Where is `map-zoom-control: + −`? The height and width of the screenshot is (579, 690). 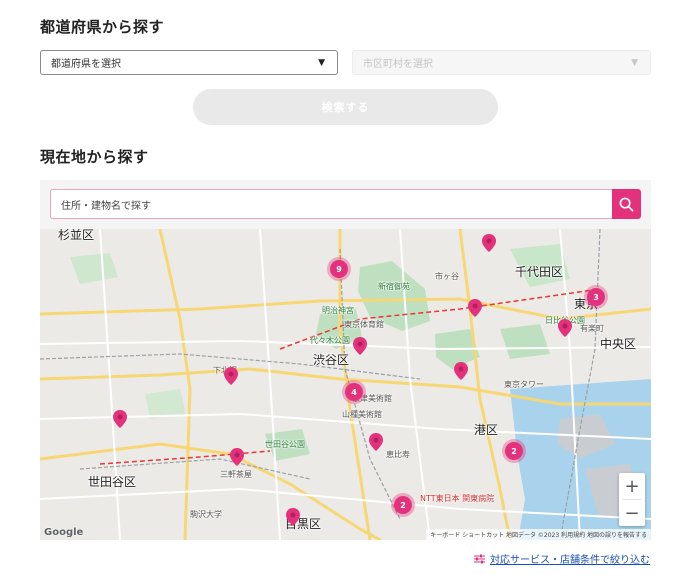
map-zoom-control: + − is located at coordinates (632, 499).